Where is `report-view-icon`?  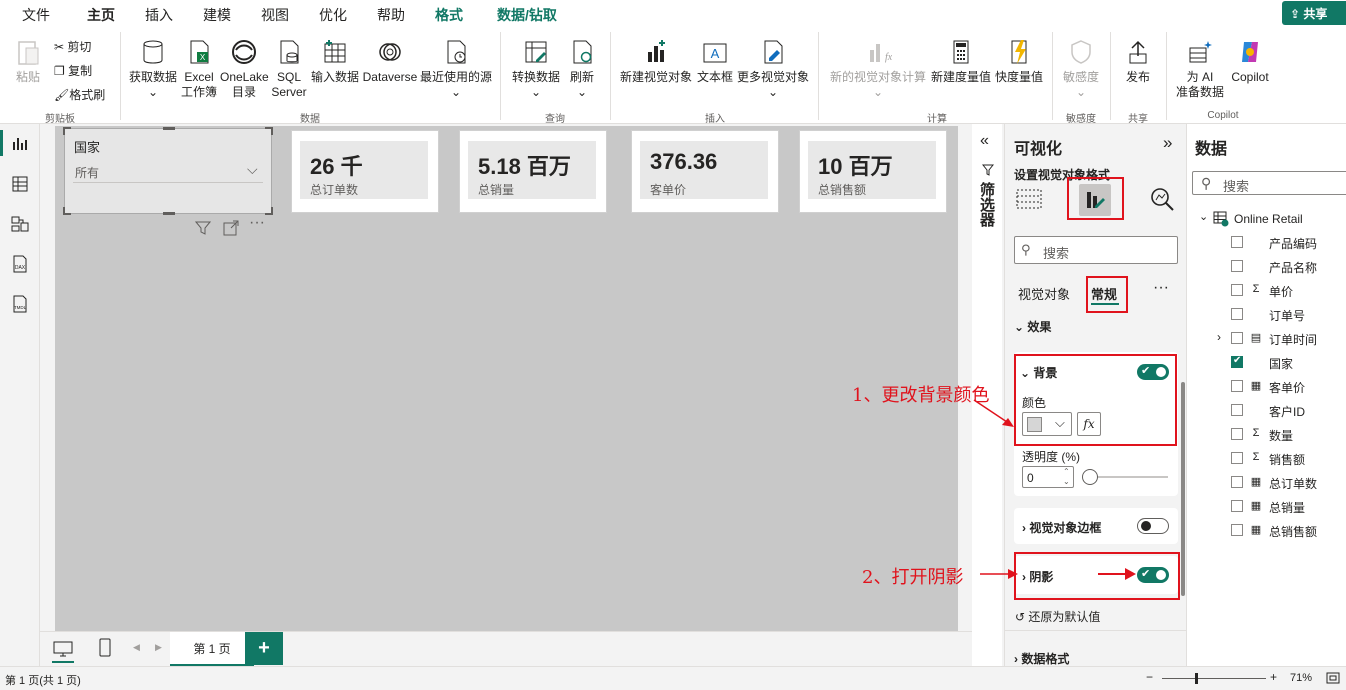
report-view-icon is located at coordinates (20, 144).